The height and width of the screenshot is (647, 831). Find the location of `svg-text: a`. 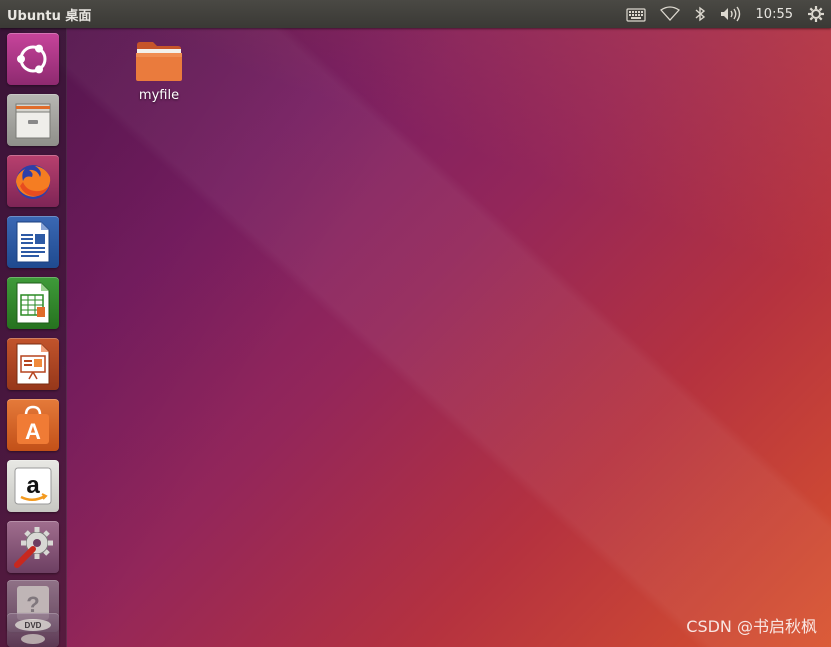

svg-text: a is located at coordinates (33, 485).